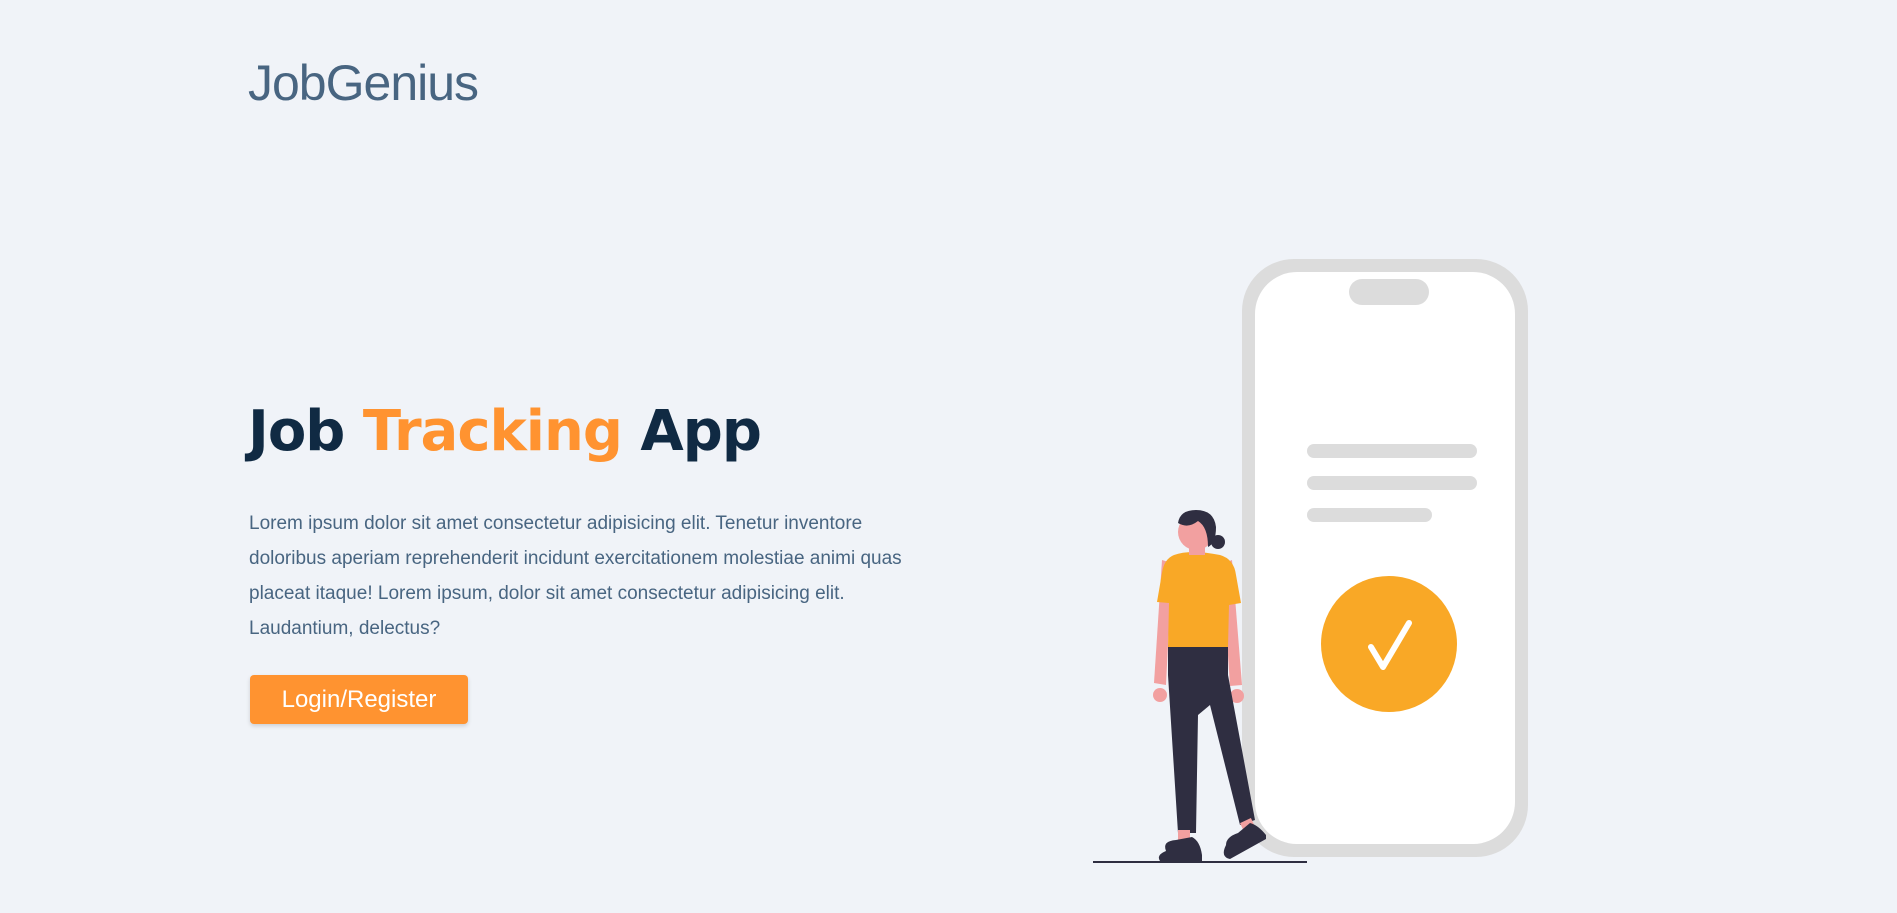  I want to click on title-accent: Tracking, so click(492, 431).